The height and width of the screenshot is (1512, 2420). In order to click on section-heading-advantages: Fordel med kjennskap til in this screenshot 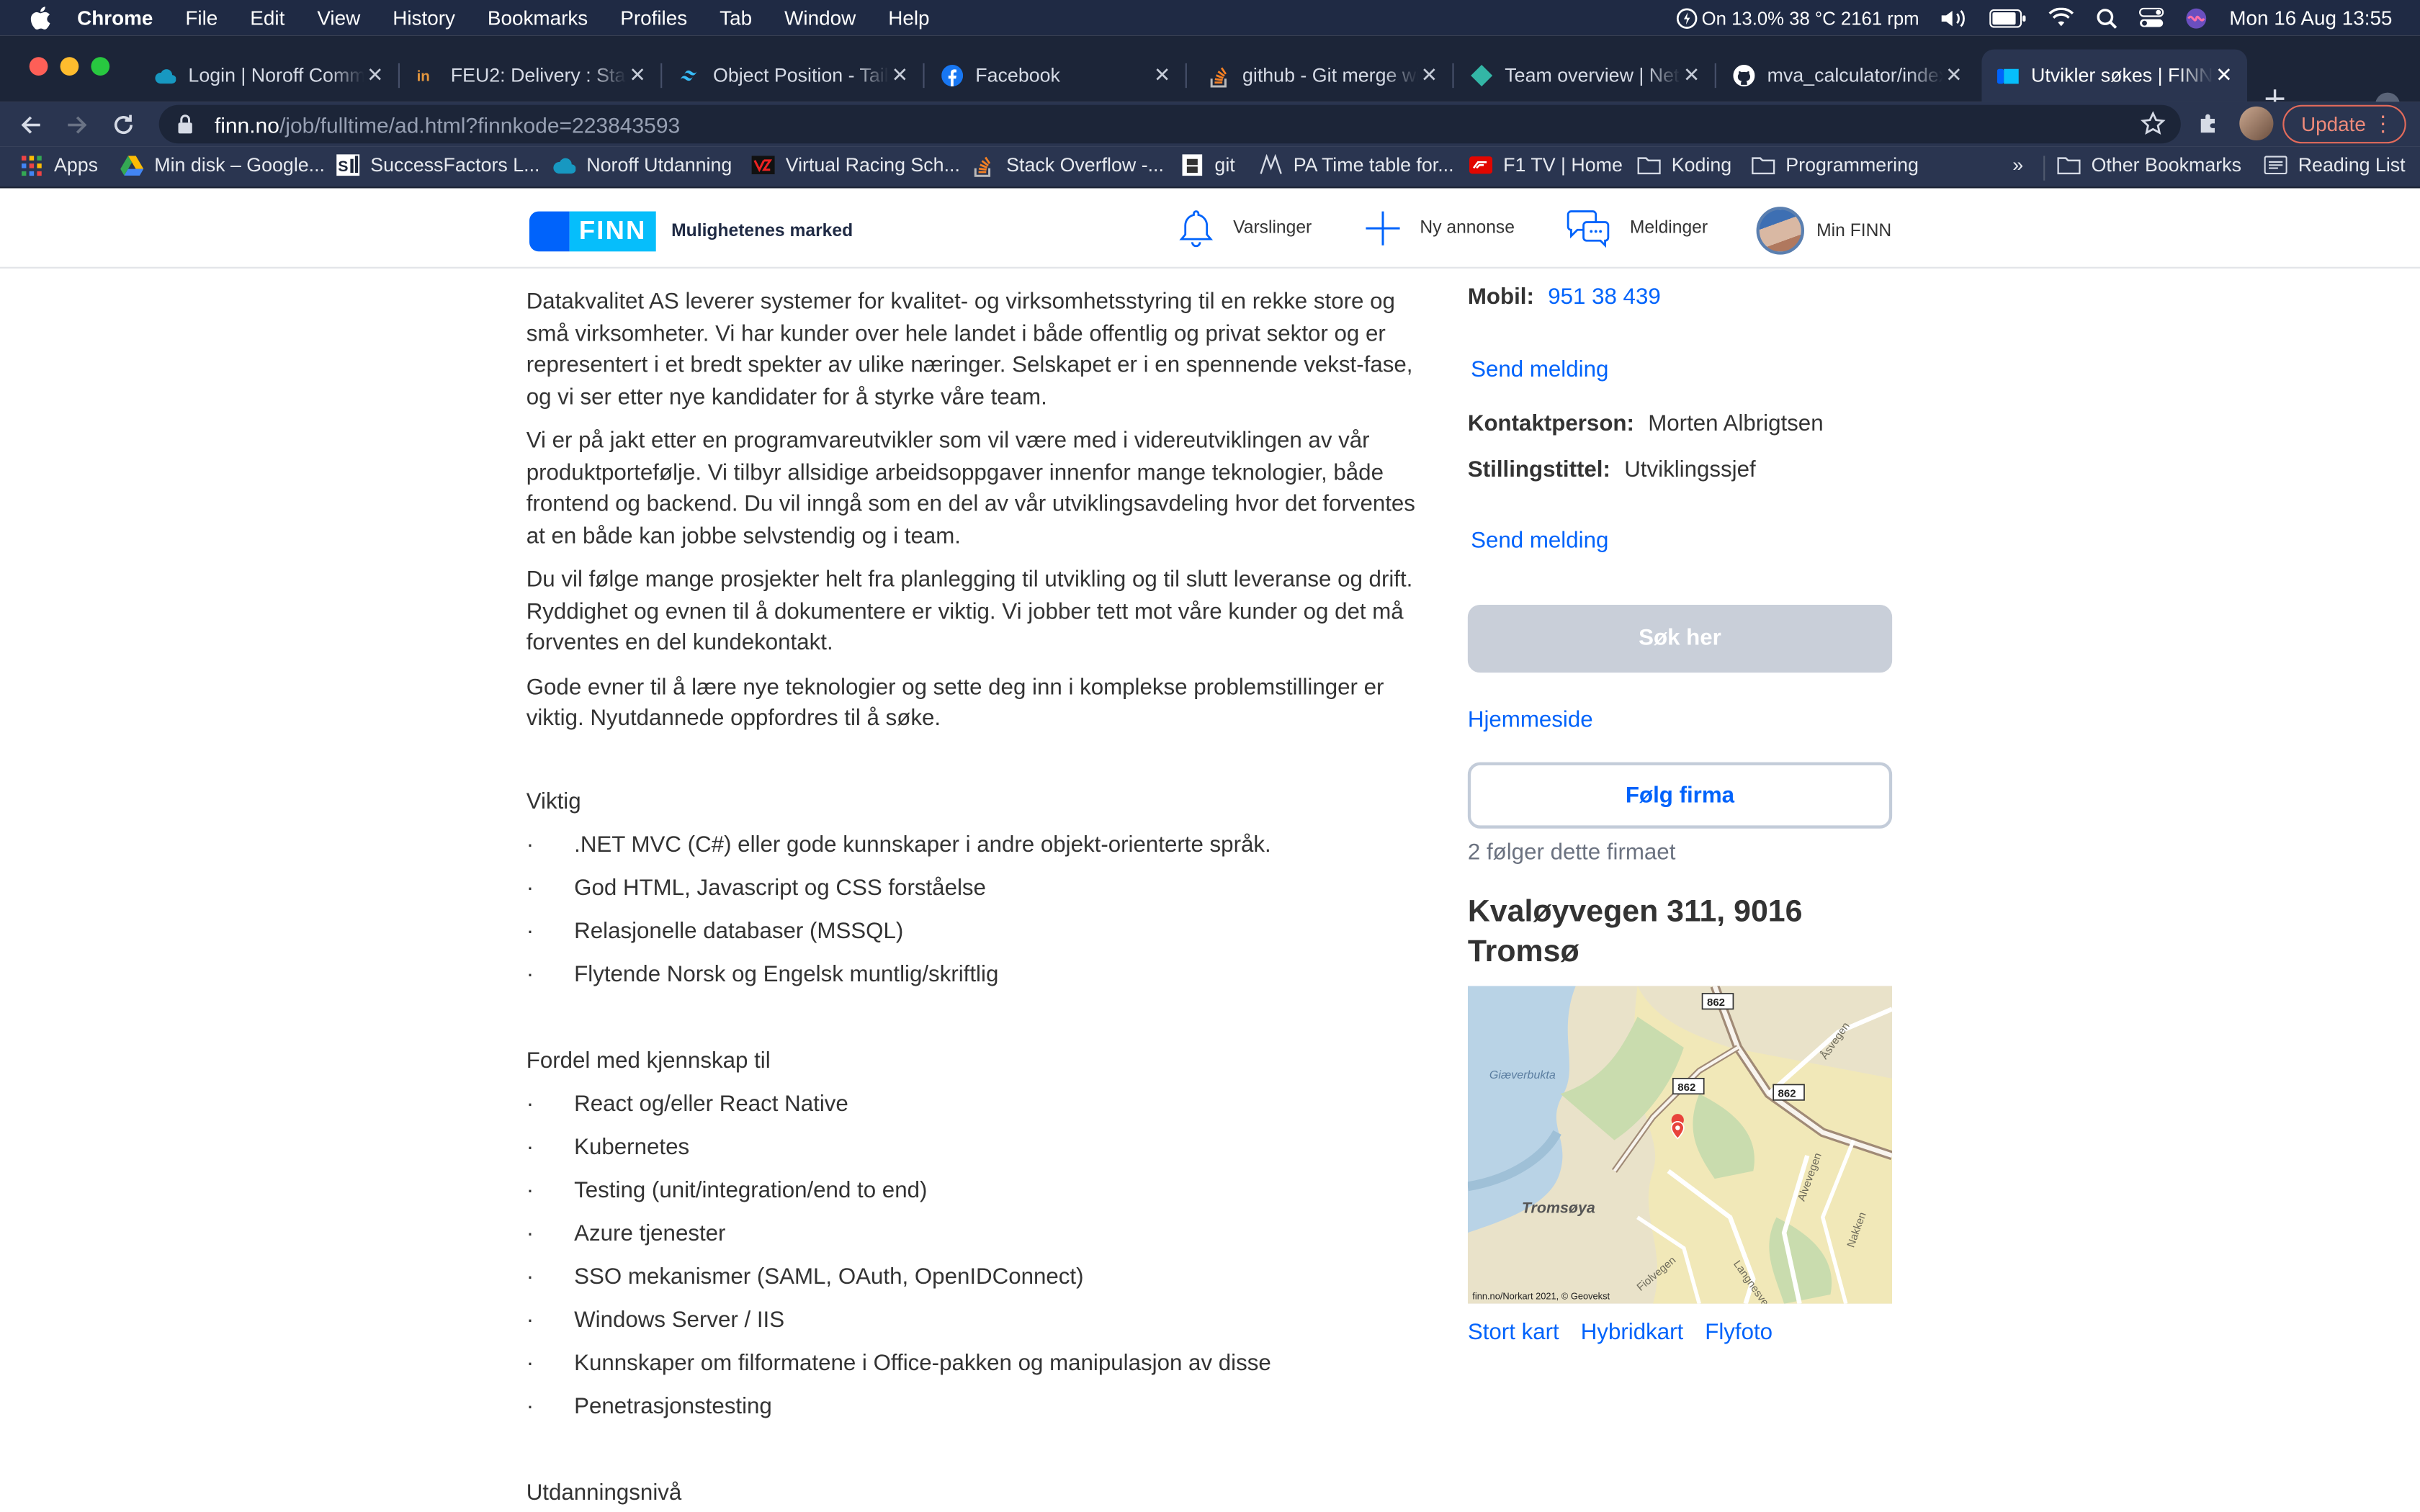, I will do `click(648, 1061)`.